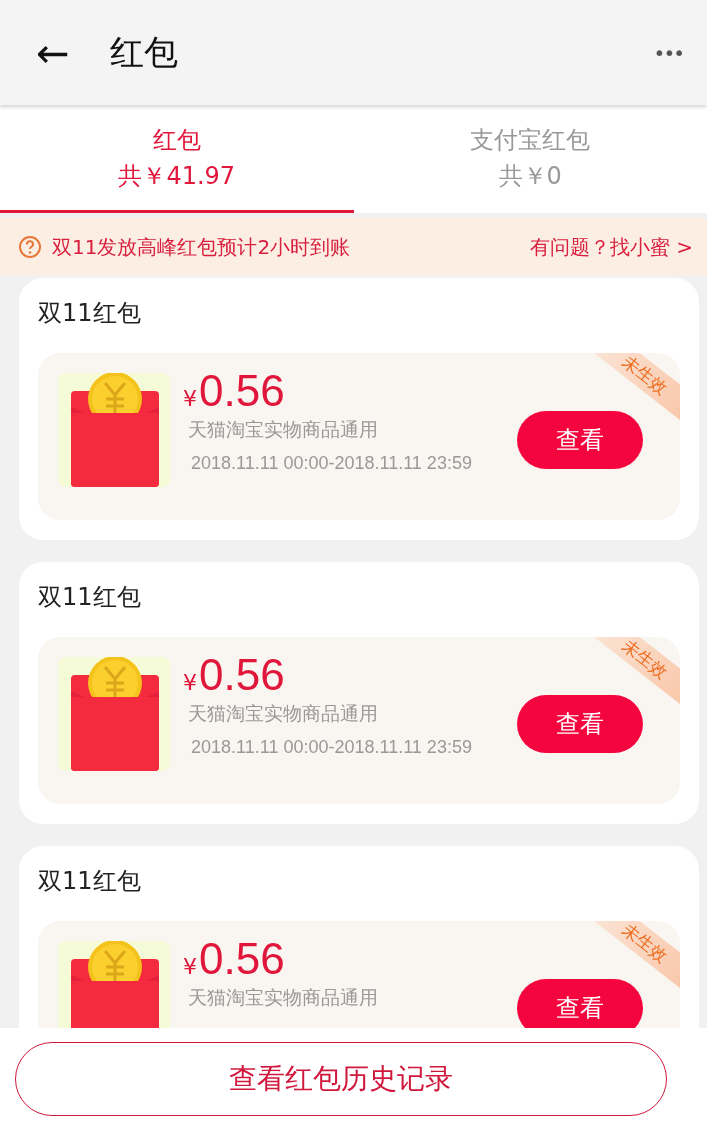 The height and width of the screenshot is (1130, 707). Describe the element at coordinates (611, 247) in the screenshot. I see `help-link: 有问题？找小蜜 >` at that location.